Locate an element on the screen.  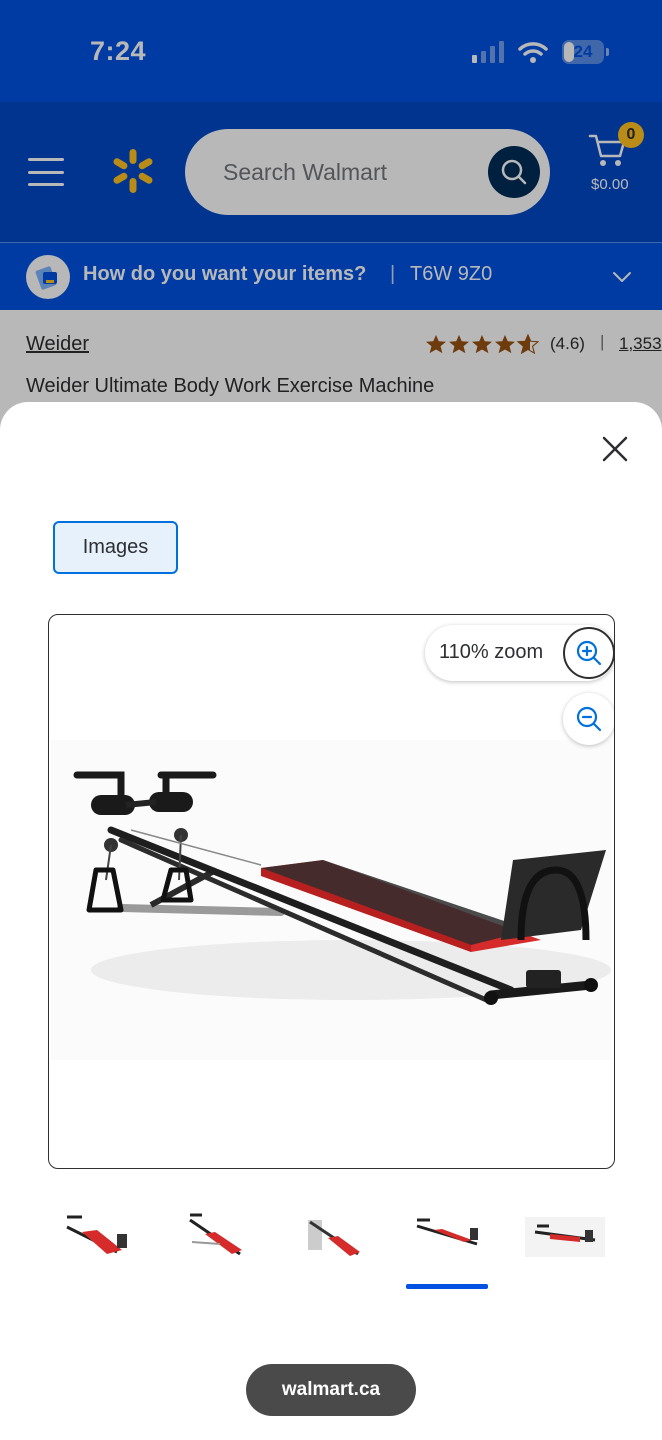
selected-thumbnail-indicator is located at coordinates (447, 1286).